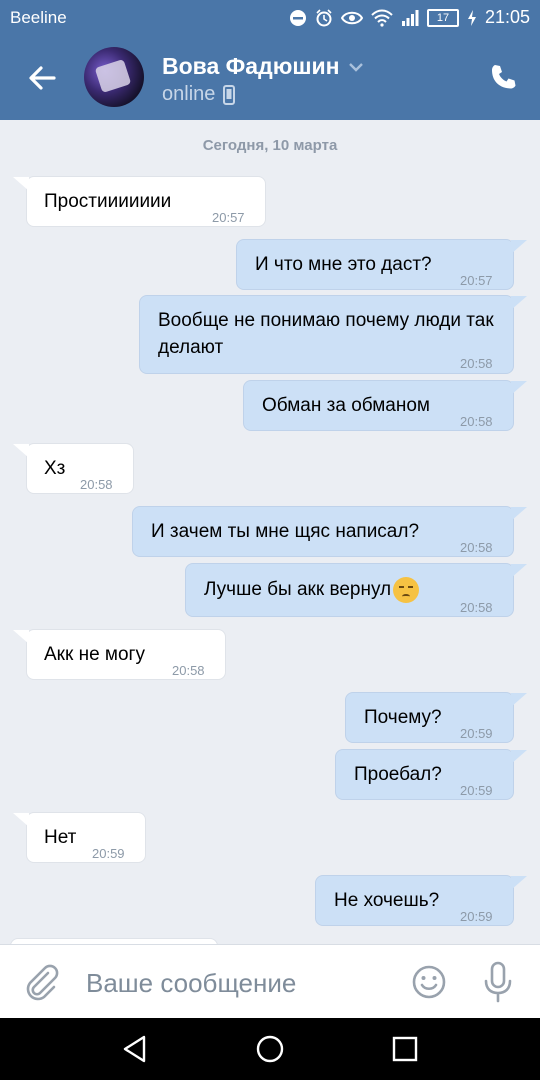 This screenshot has height=1080, width=540. I want to click on message-text: Нет, so click(60, 837).